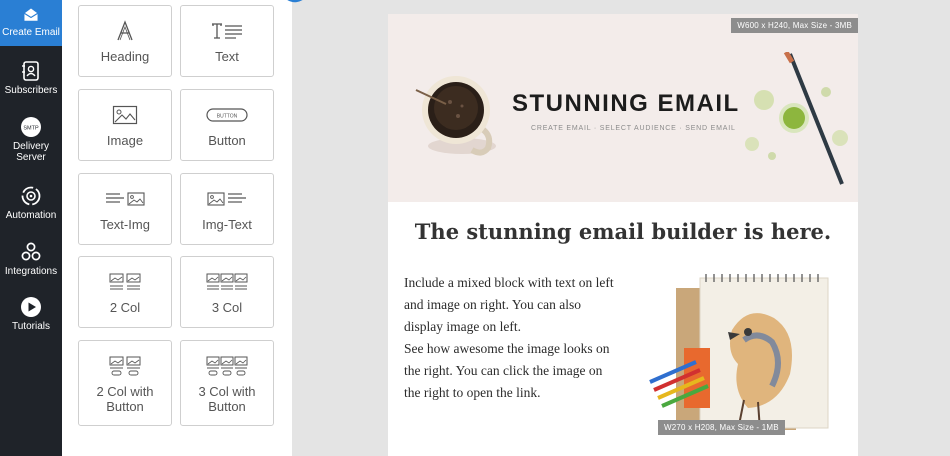 This screenshot has height=456, width=950. I want to click on block-image: Image, so click(125, 125).